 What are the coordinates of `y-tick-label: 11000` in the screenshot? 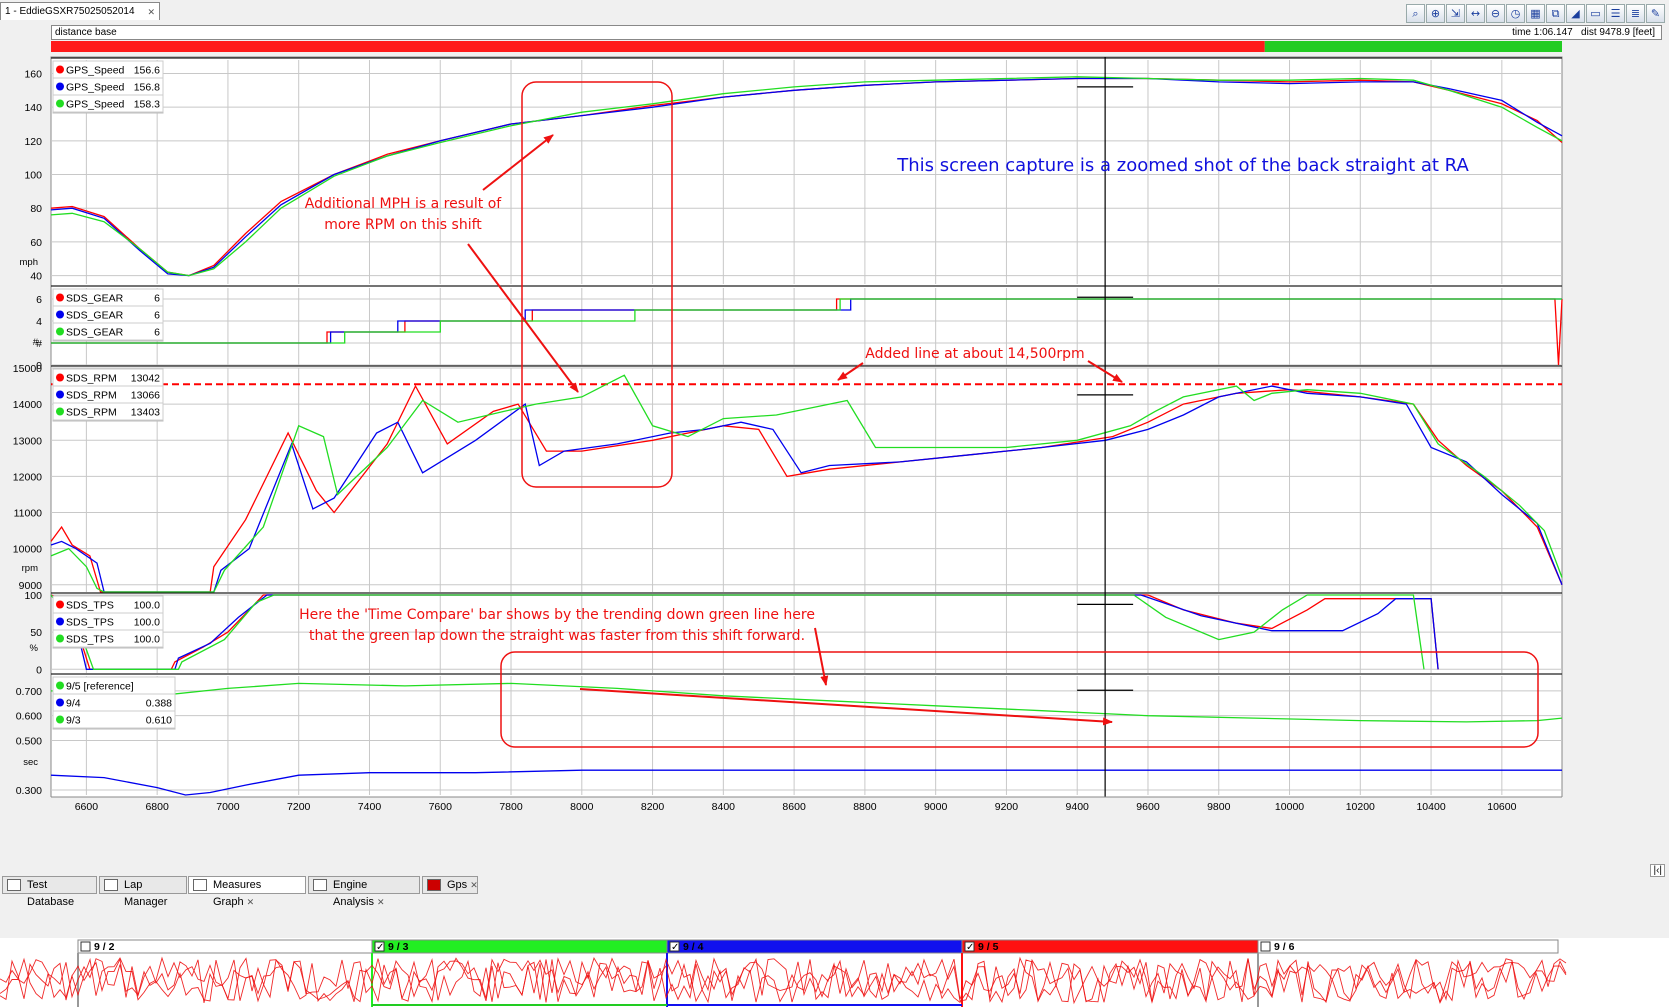 It's located at (28, 514).